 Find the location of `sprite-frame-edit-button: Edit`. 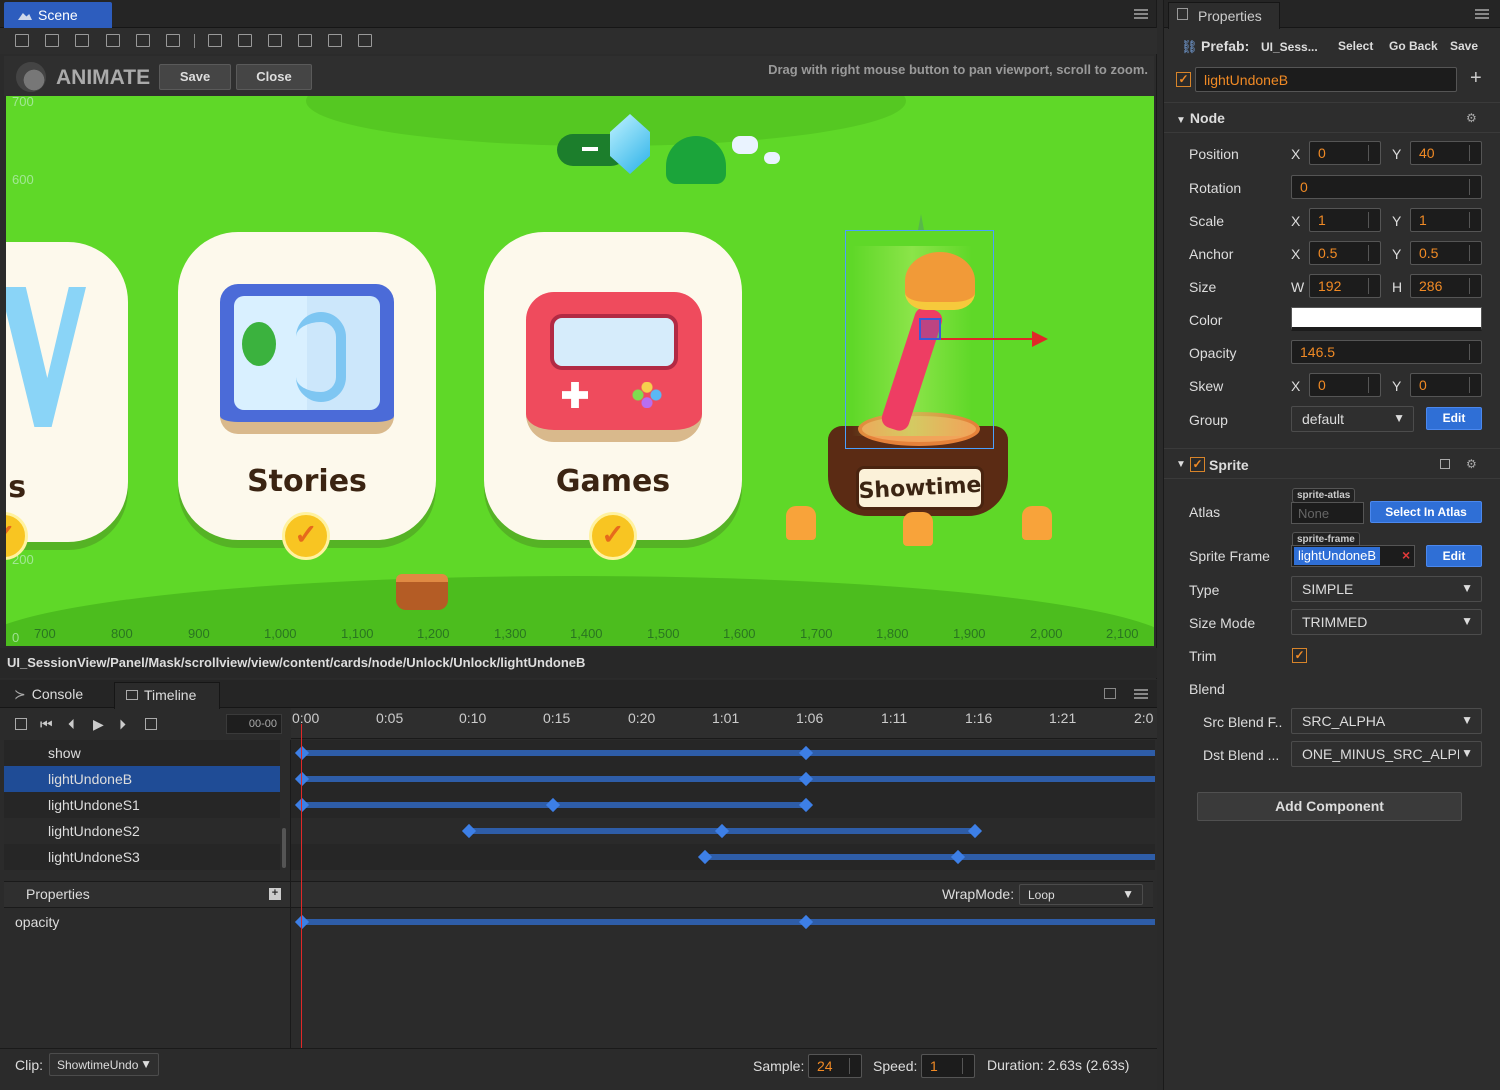

sprite-frame-edit-button: Edit is located at coordinates (1454, 556).